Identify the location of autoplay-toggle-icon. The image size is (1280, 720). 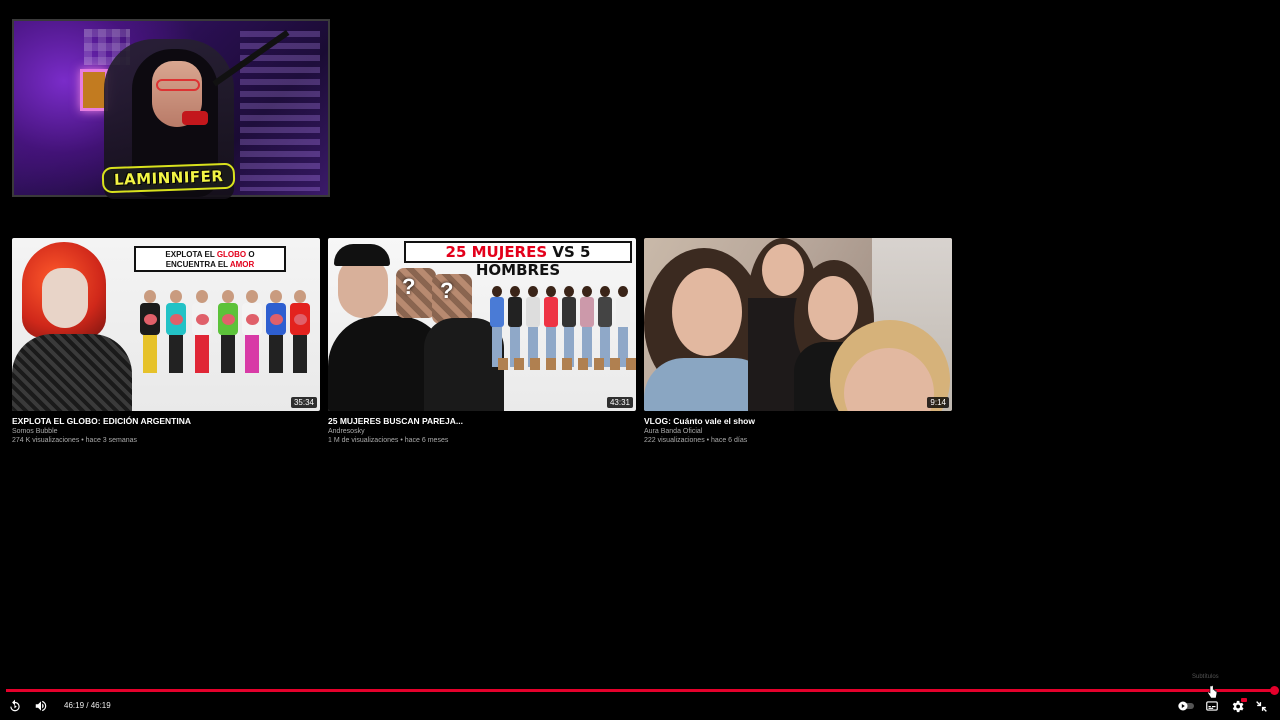
(1186, 706).